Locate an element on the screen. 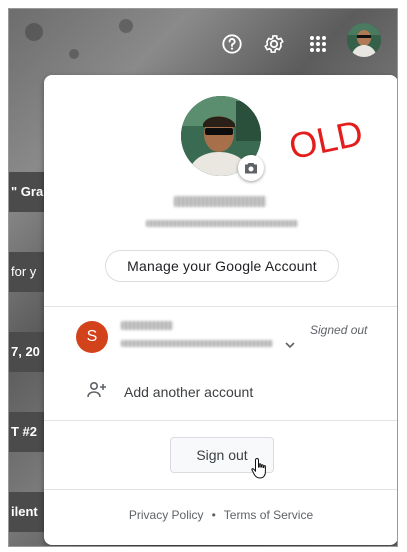 The image size is (407, 552). redacted-account-email is located at coordinates (222, 223).